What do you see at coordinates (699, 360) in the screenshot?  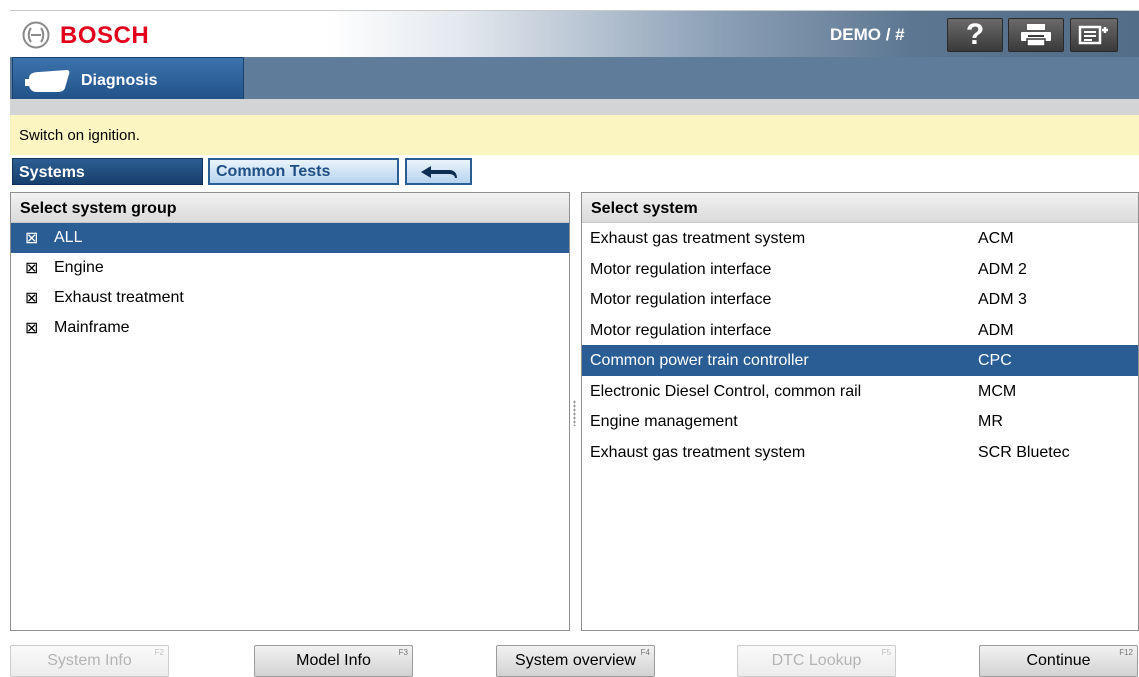 I see `system-name: Common power train controller` at bounding box center [699, 360].